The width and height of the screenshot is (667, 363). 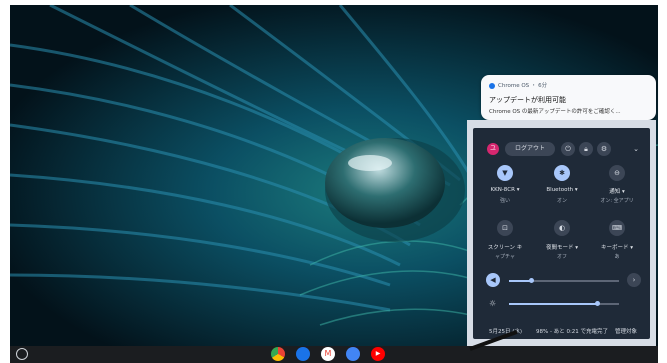 I want to click on gmail-icon: M, so click(x=328, y=354).